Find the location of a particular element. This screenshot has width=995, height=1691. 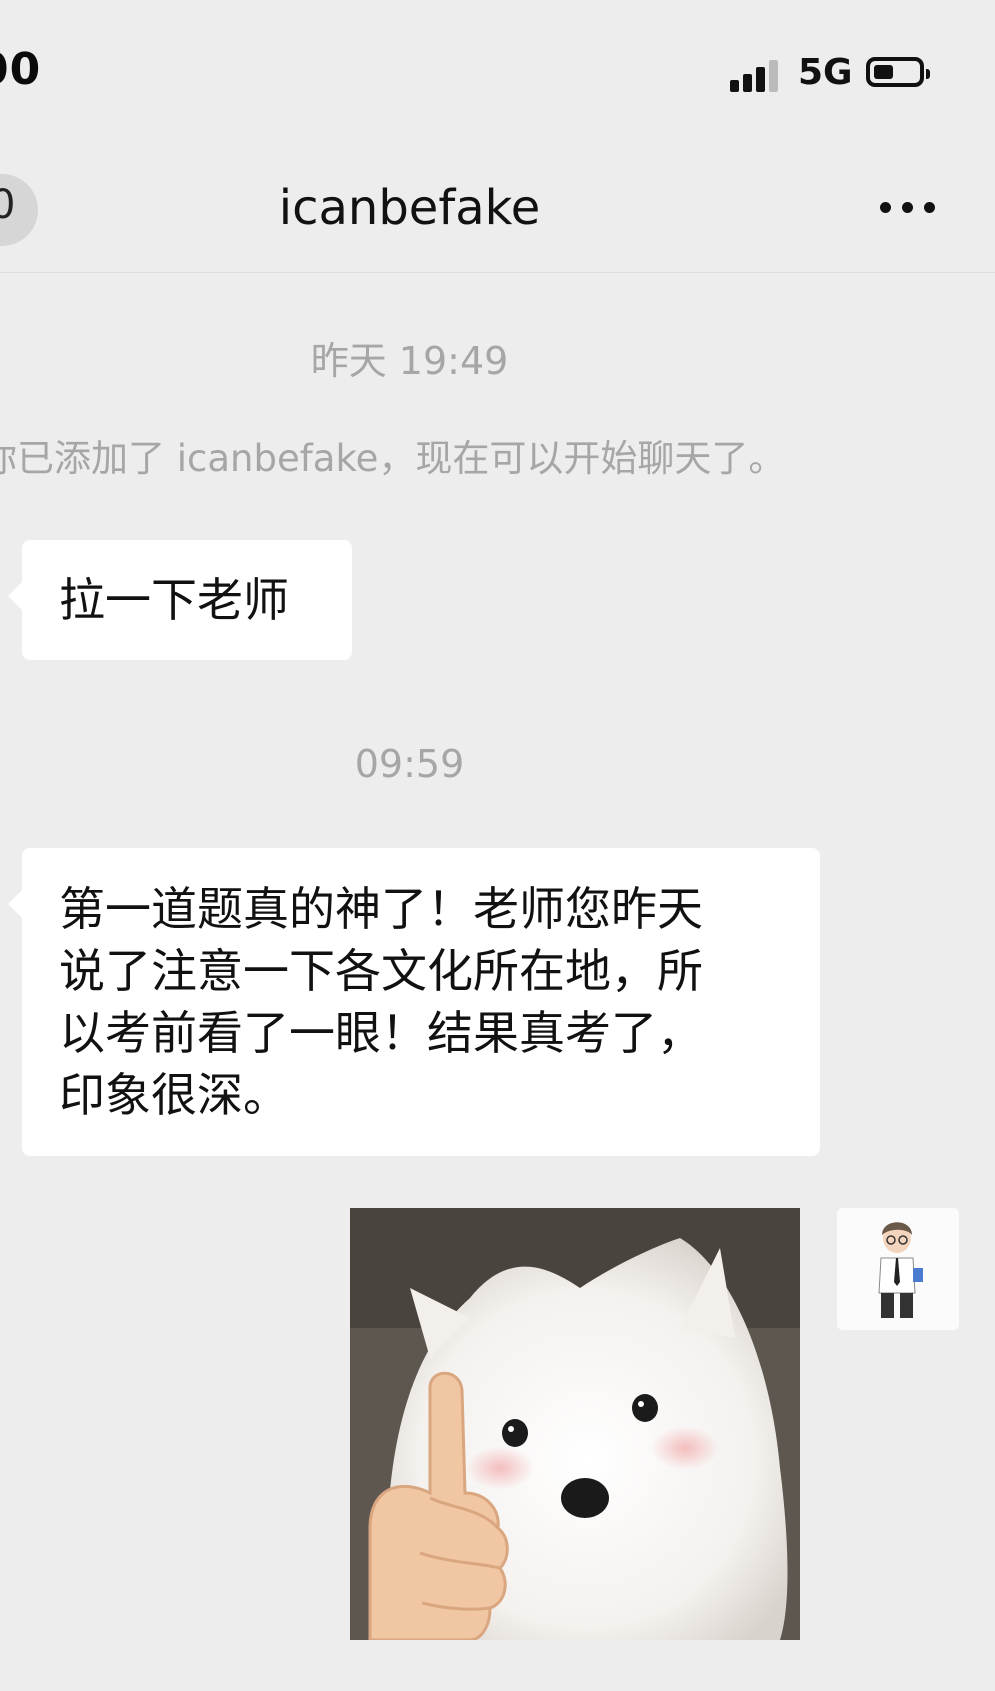

status-time: 00 is located at coordinates (21, 69).